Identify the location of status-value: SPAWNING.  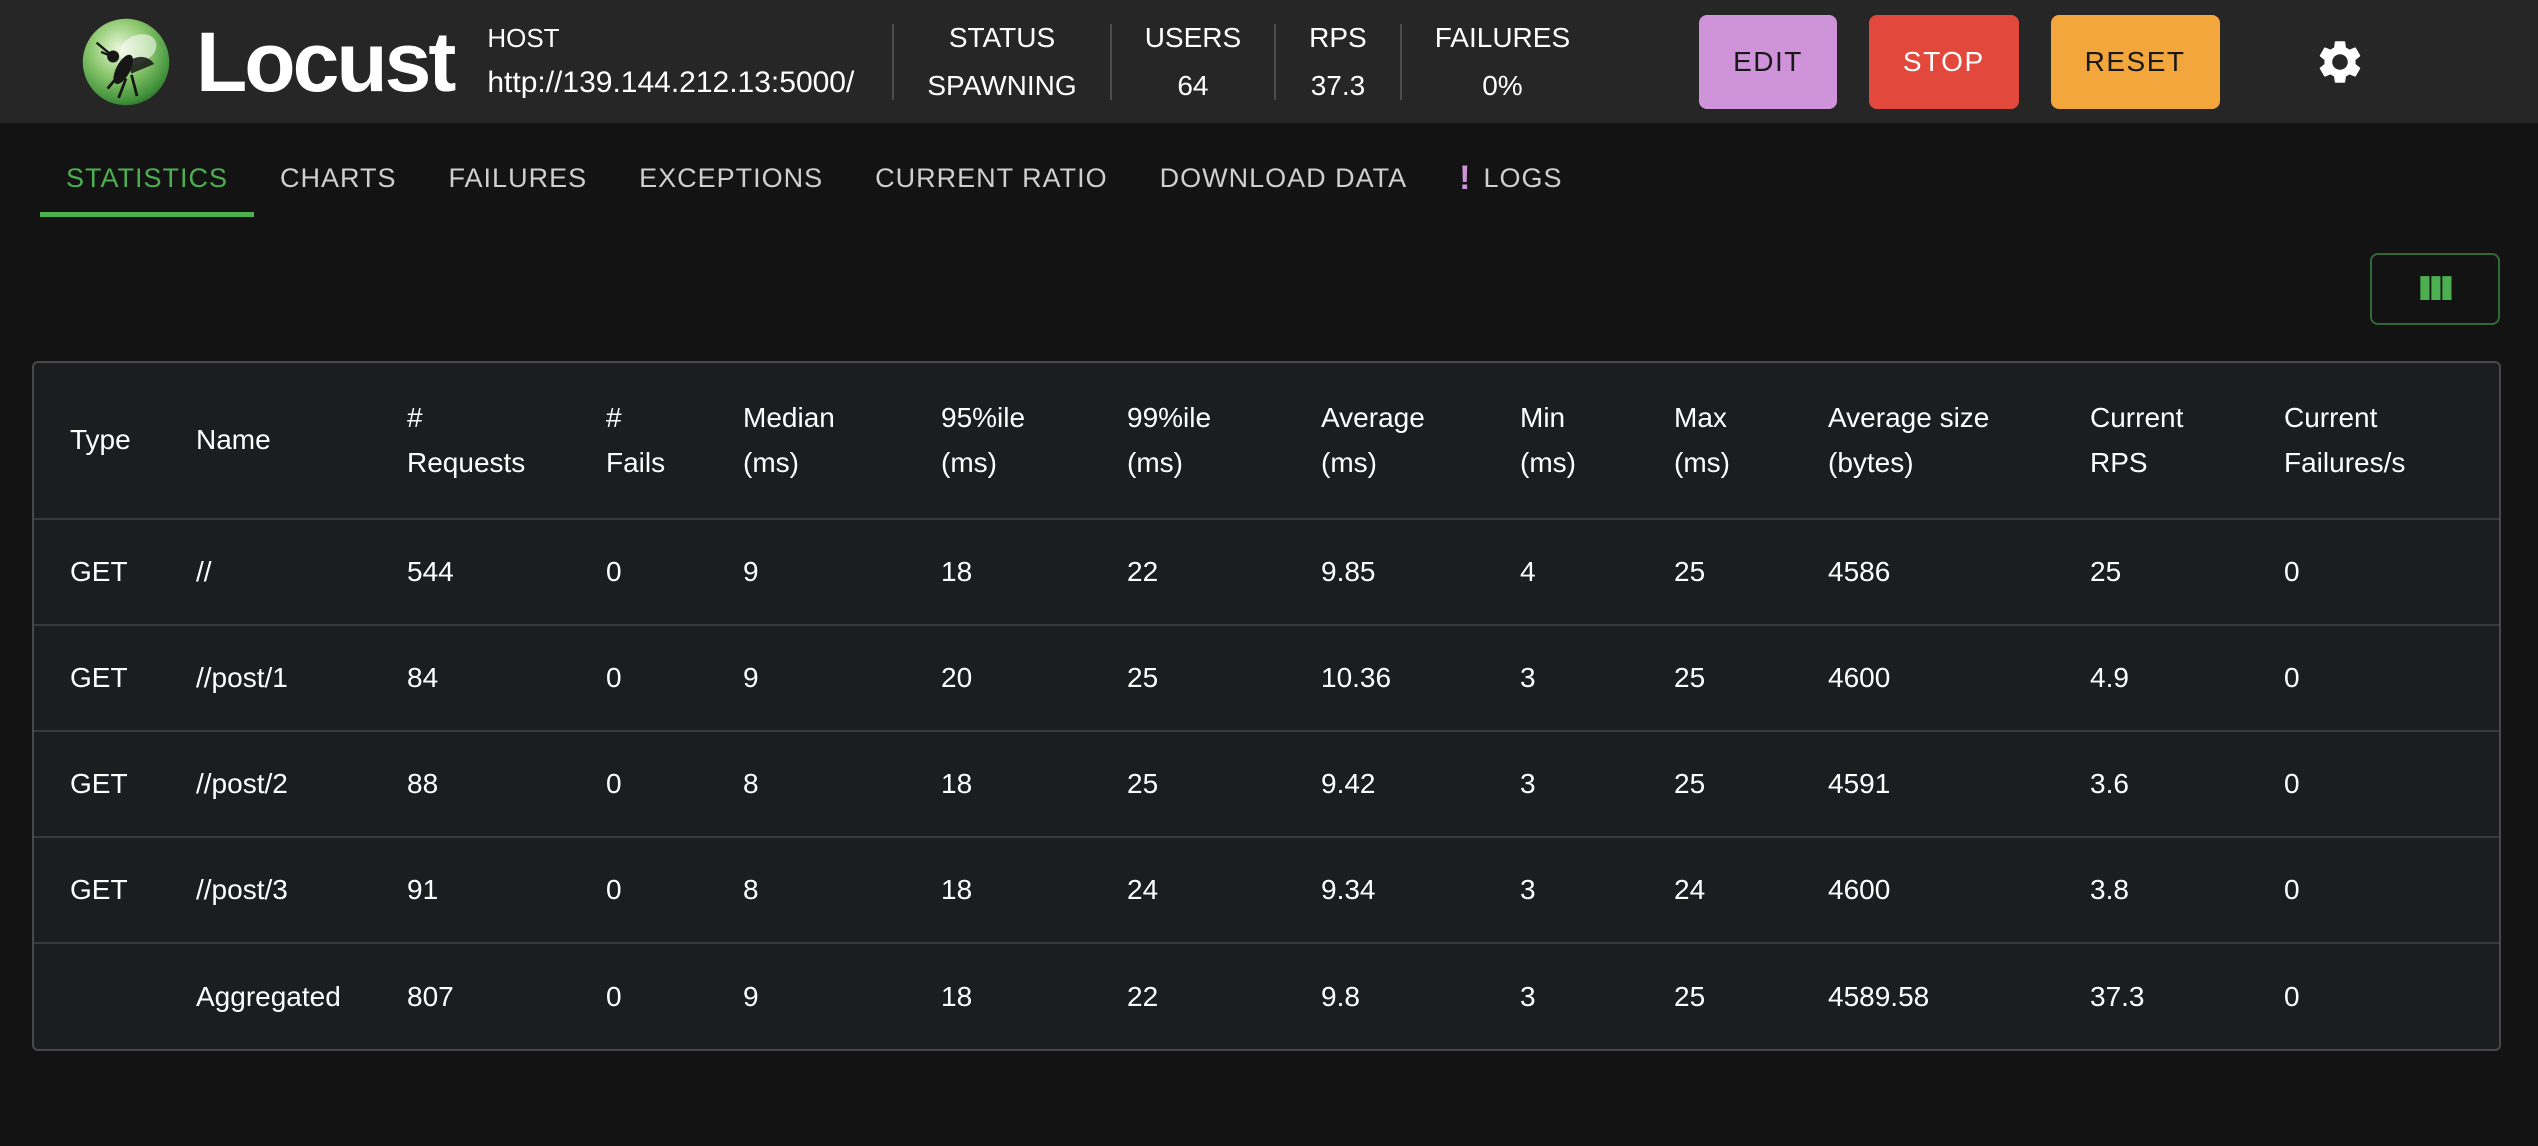
(1002, 85).